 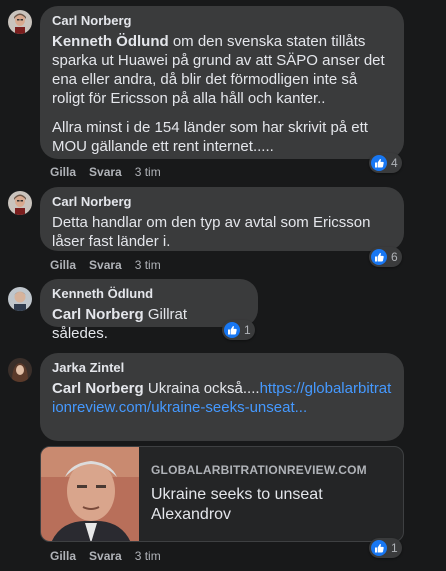 I want to click on avatar-jarka-zintel, so click(x=20, y=370).